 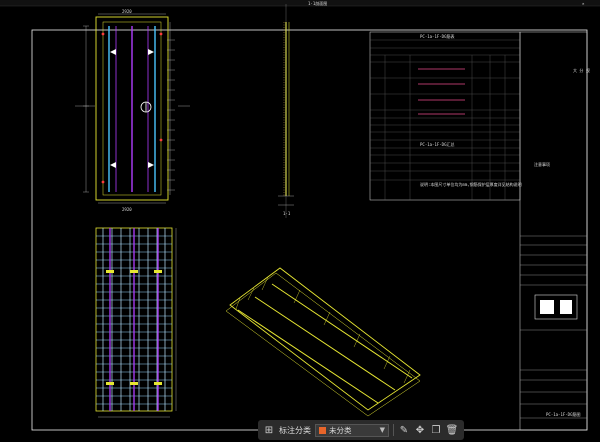 What do you see at coordinates (382, 430) in the screenshot?
I see `chevron-down-icon: ▼` at bounding box center [382, 430].